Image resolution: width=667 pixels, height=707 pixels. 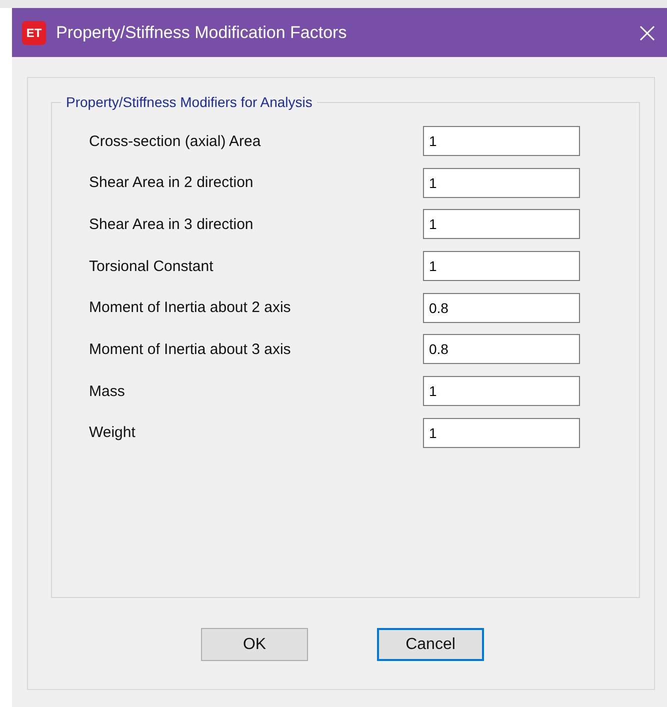 What do you see at coordinates (34, 32) in the screenshot?
I see `app-icon: ET` at bounding box center [34, 32].